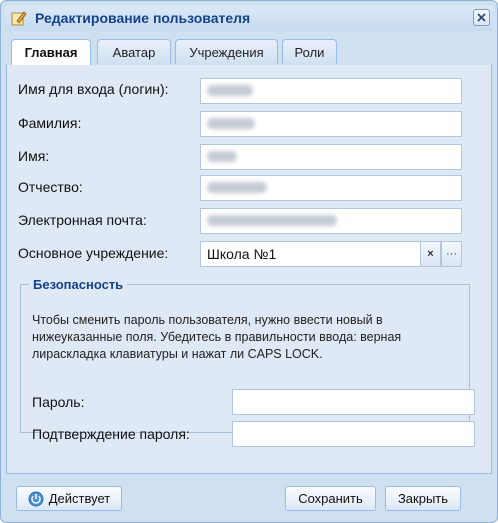 The image size is (498, 523). I want to click on clear-icon: ×, so click(430, 254).